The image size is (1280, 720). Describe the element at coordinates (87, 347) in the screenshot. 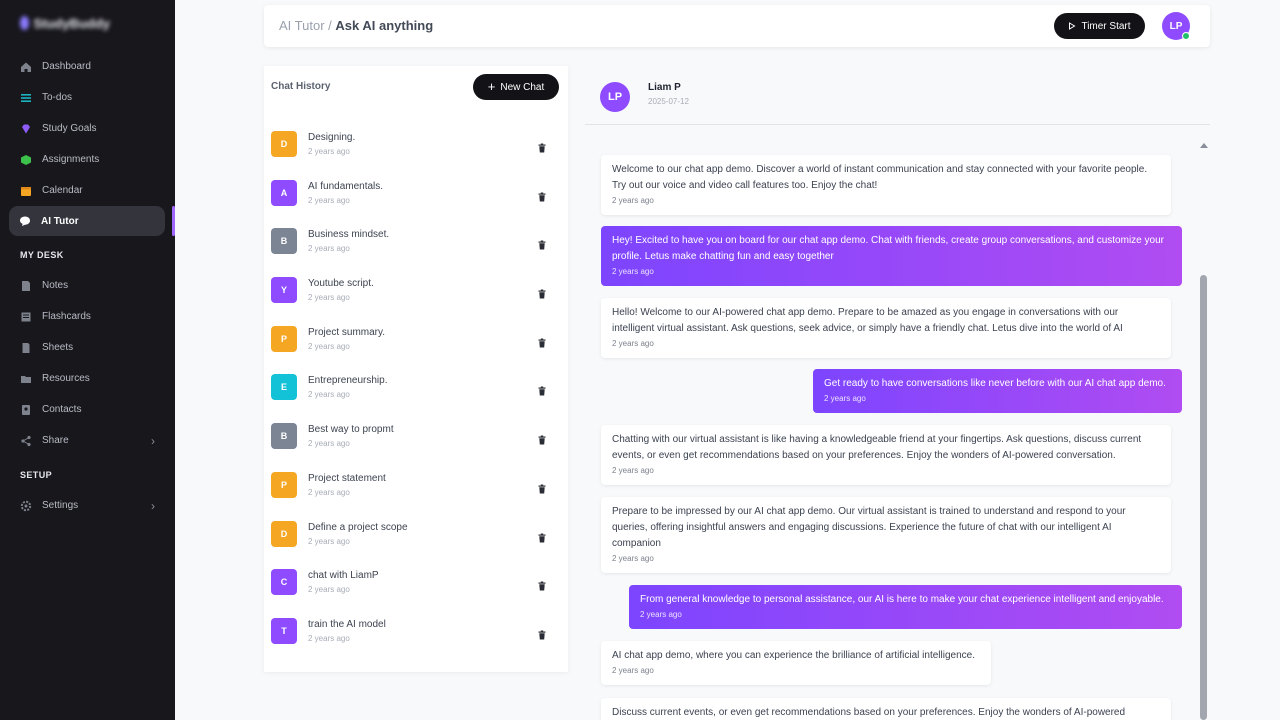

I see `sidebar-item-sheets: Sheets` at that location.